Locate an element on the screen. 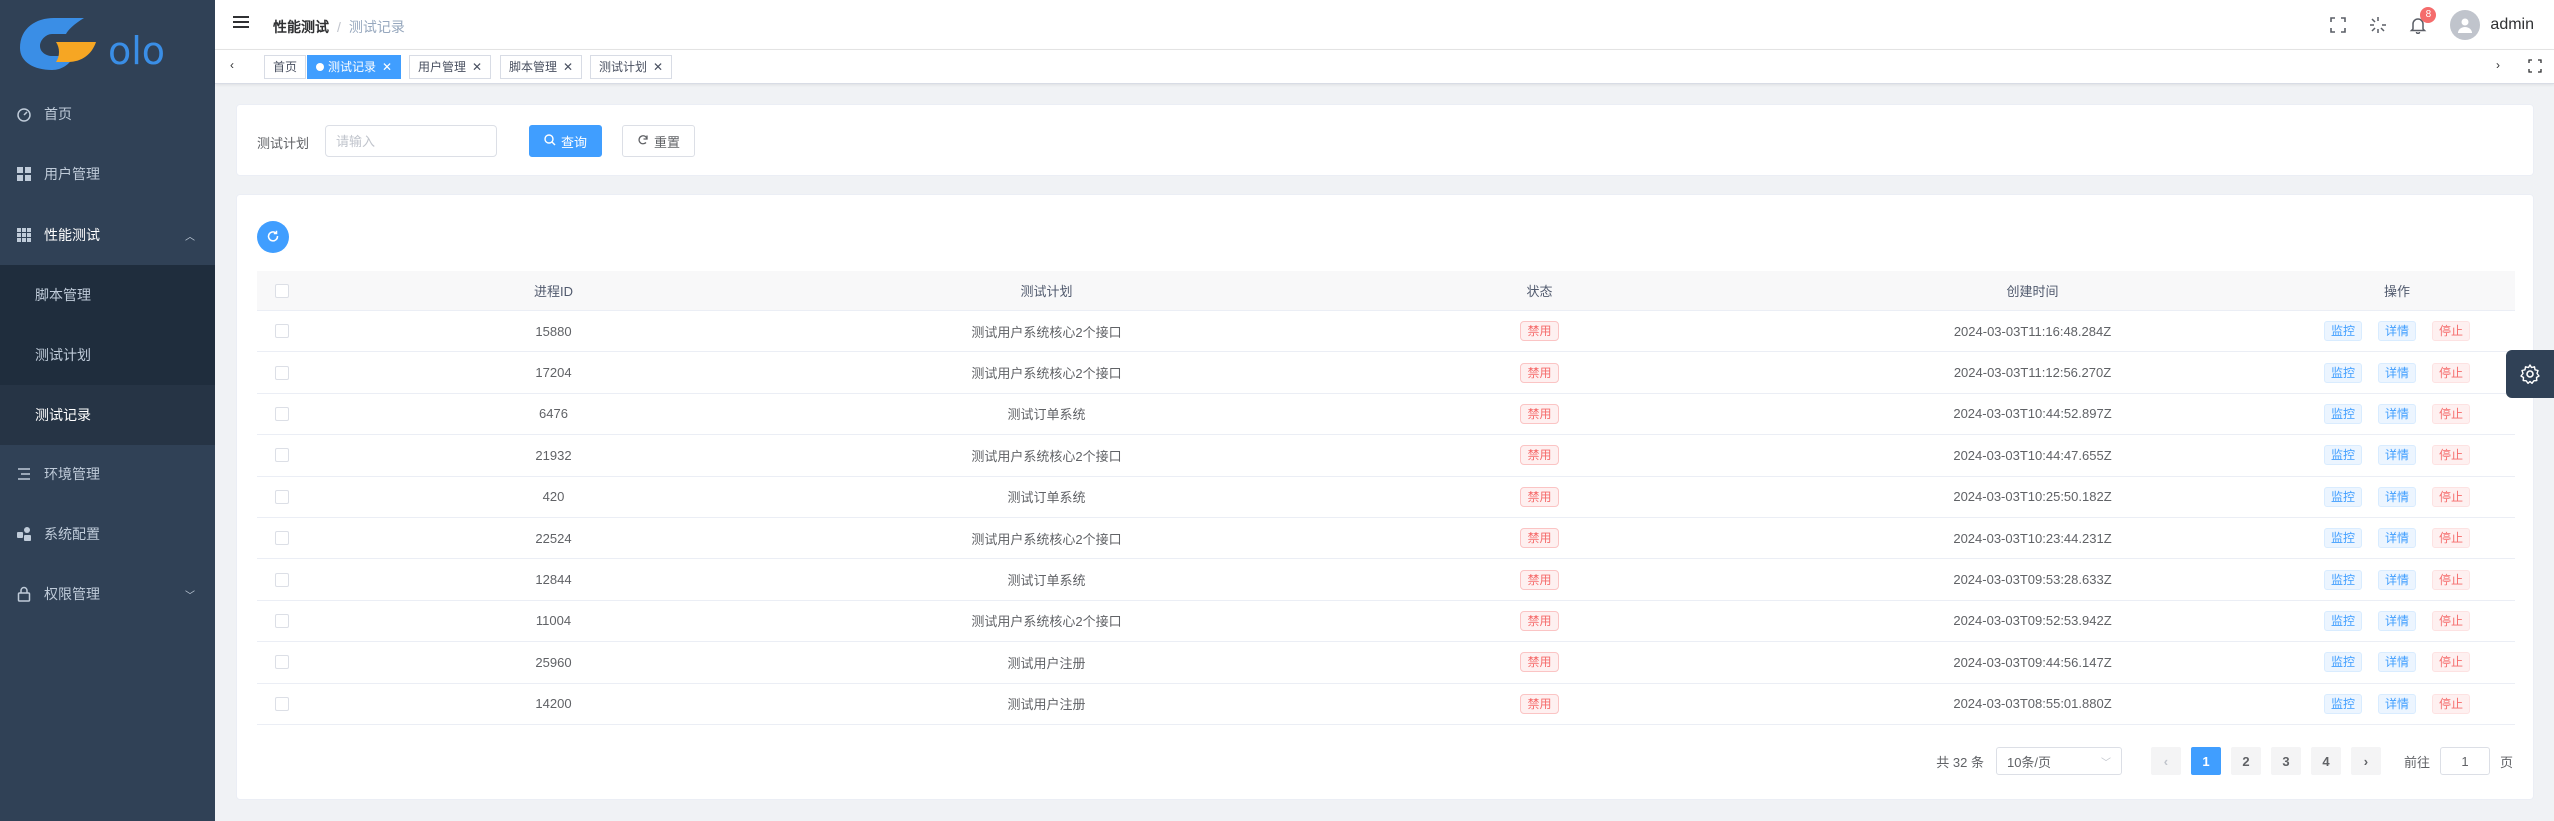 Image resolution: width=2554 pixels, height=821 pixels. created-time-cell: 2024-03-03T11:16:48.284Z is located at coordinates (2032, 331).